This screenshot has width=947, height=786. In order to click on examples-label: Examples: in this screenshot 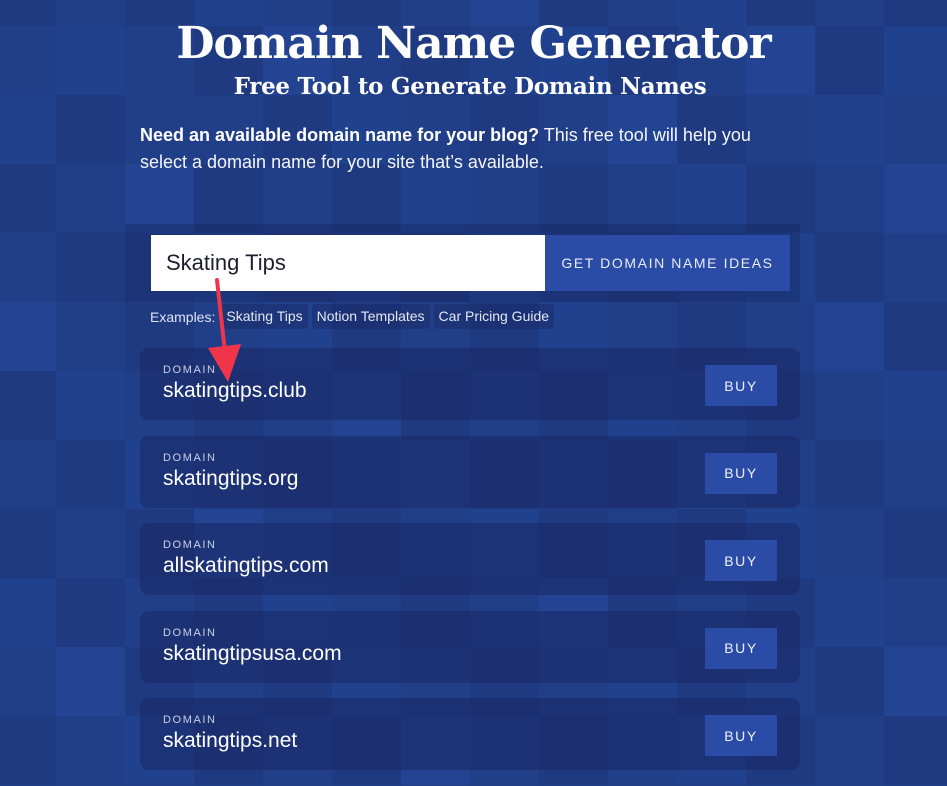, I will do `click(183, 316)`.